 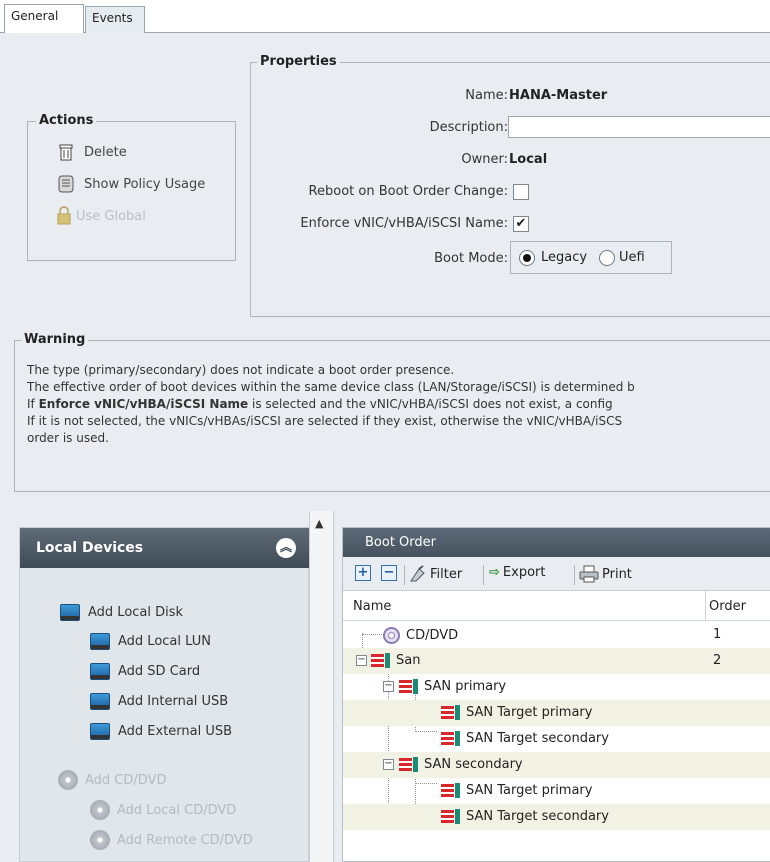 What do you see at coordinates (639, 127) in the screenshot?
I see `description-input` at bounding box center [639, 127].